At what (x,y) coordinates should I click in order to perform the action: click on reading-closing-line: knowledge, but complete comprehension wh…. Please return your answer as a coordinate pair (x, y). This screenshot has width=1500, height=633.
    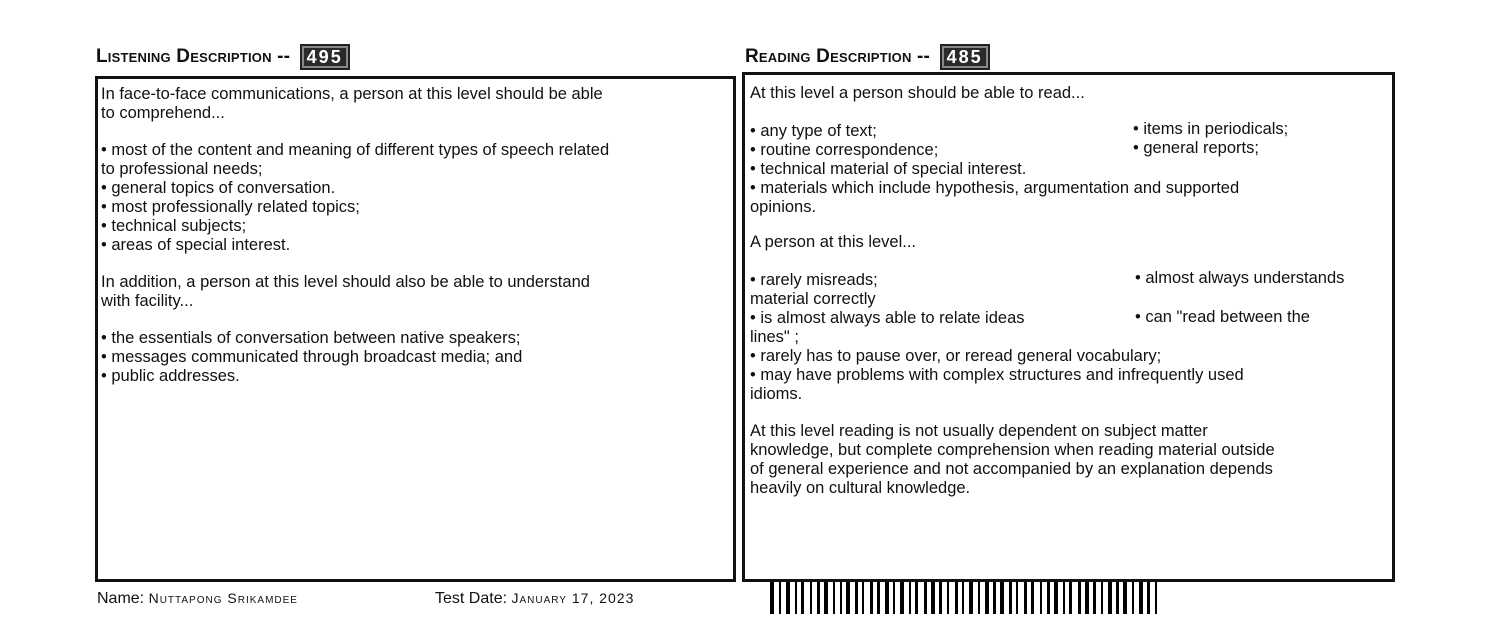
    Looking at the image, I should click on (1012, 450).